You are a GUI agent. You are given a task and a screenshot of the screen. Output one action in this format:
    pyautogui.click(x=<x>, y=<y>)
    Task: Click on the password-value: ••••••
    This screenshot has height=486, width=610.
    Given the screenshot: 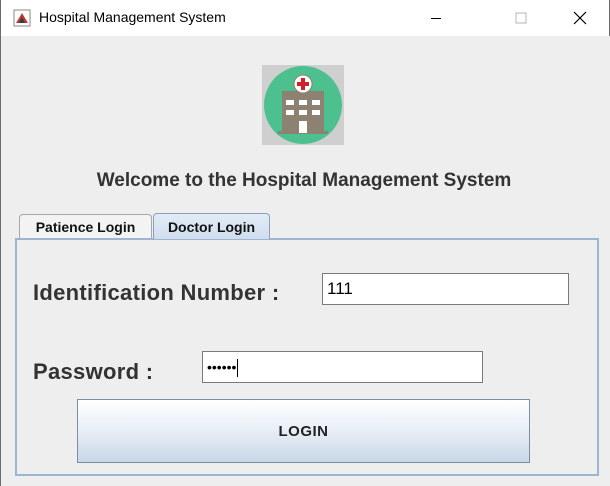 What is the action you would take?
    pyautogui.click(x=222, y=367)
    